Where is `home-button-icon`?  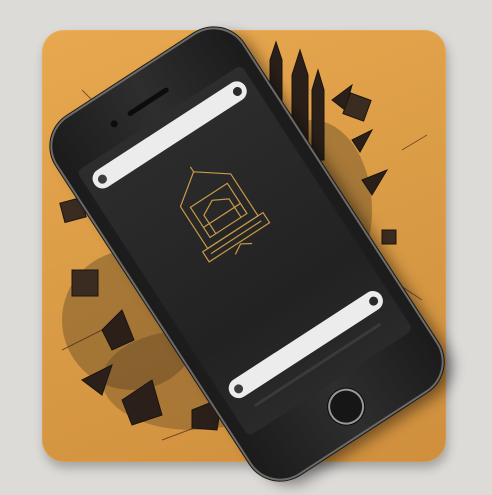
home-button-icon is located at coordinates (346, 406).